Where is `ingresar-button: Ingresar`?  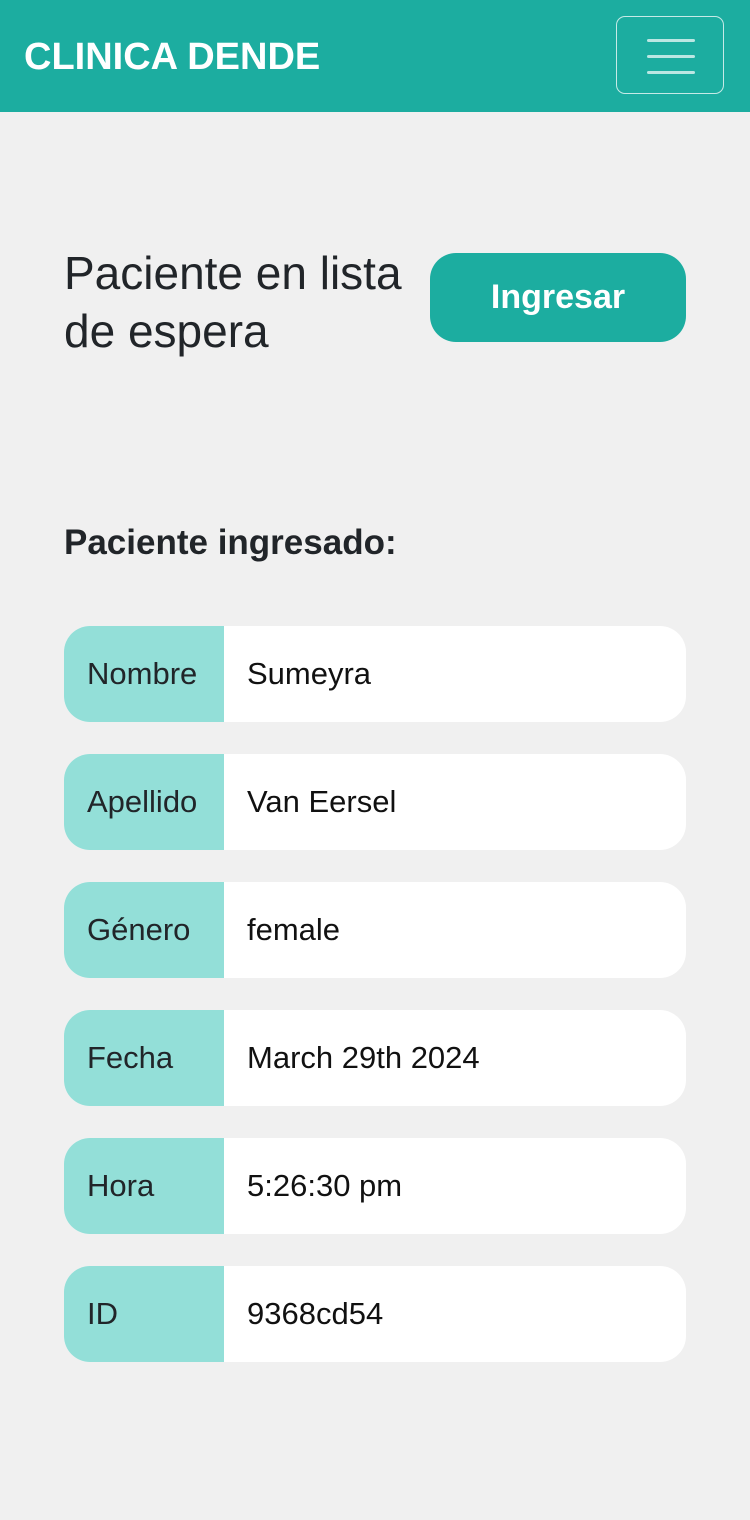 ingresar-button: Ingresar is located at coordinates (558, 297).